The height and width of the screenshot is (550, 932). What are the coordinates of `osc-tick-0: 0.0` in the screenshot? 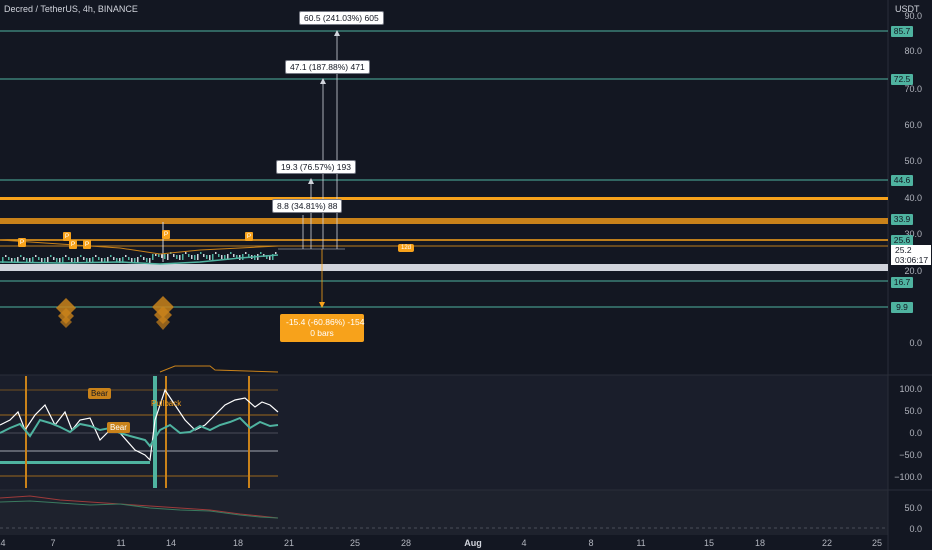 It's located at (915, 433).